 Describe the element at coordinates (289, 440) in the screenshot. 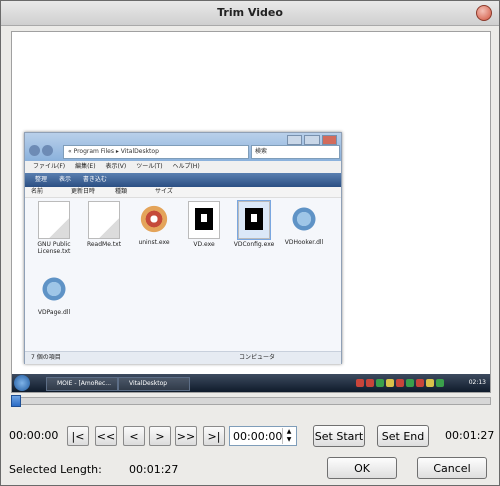

I see `spin-down-icon: ▼` at that location.